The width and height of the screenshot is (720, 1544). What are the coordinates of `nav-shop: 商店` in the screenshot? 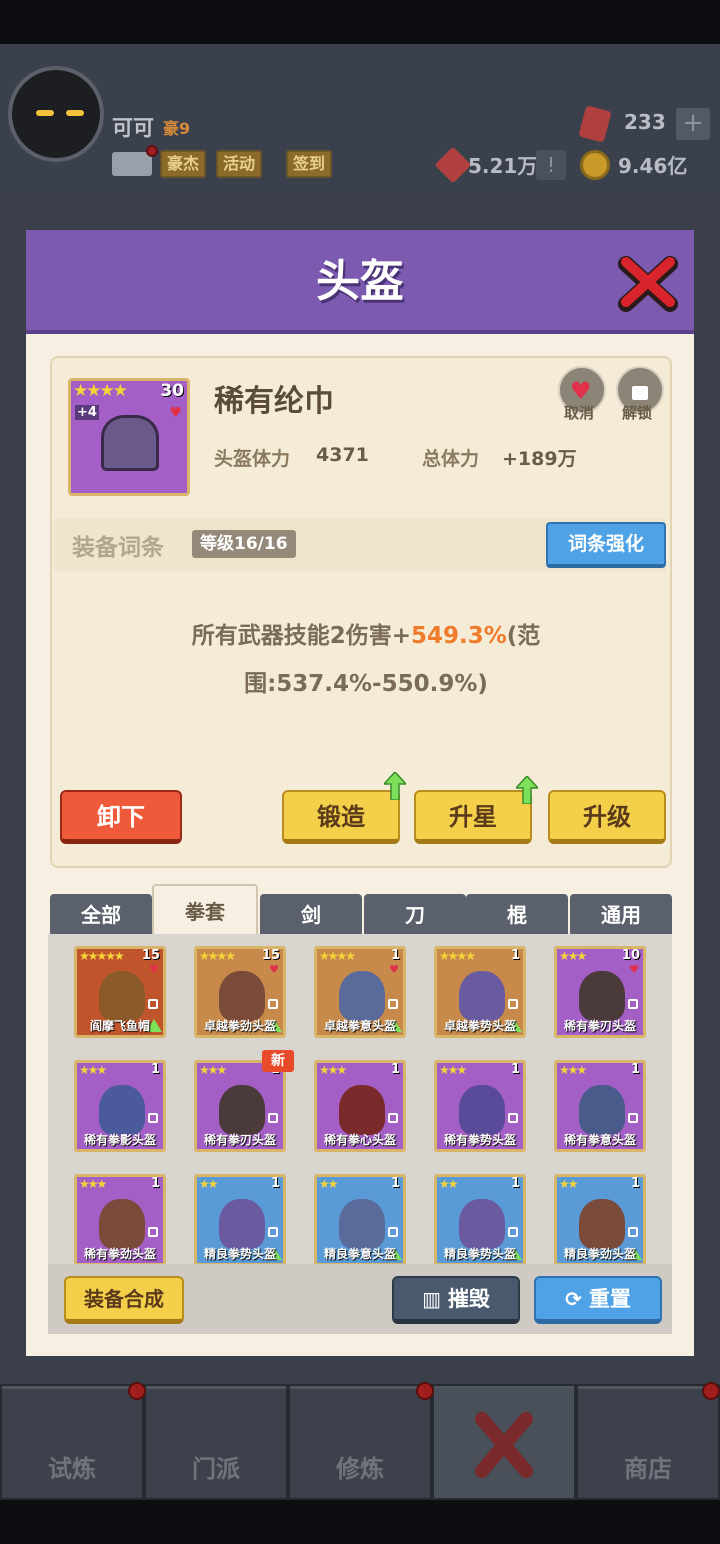 It's located at (648, 1442).